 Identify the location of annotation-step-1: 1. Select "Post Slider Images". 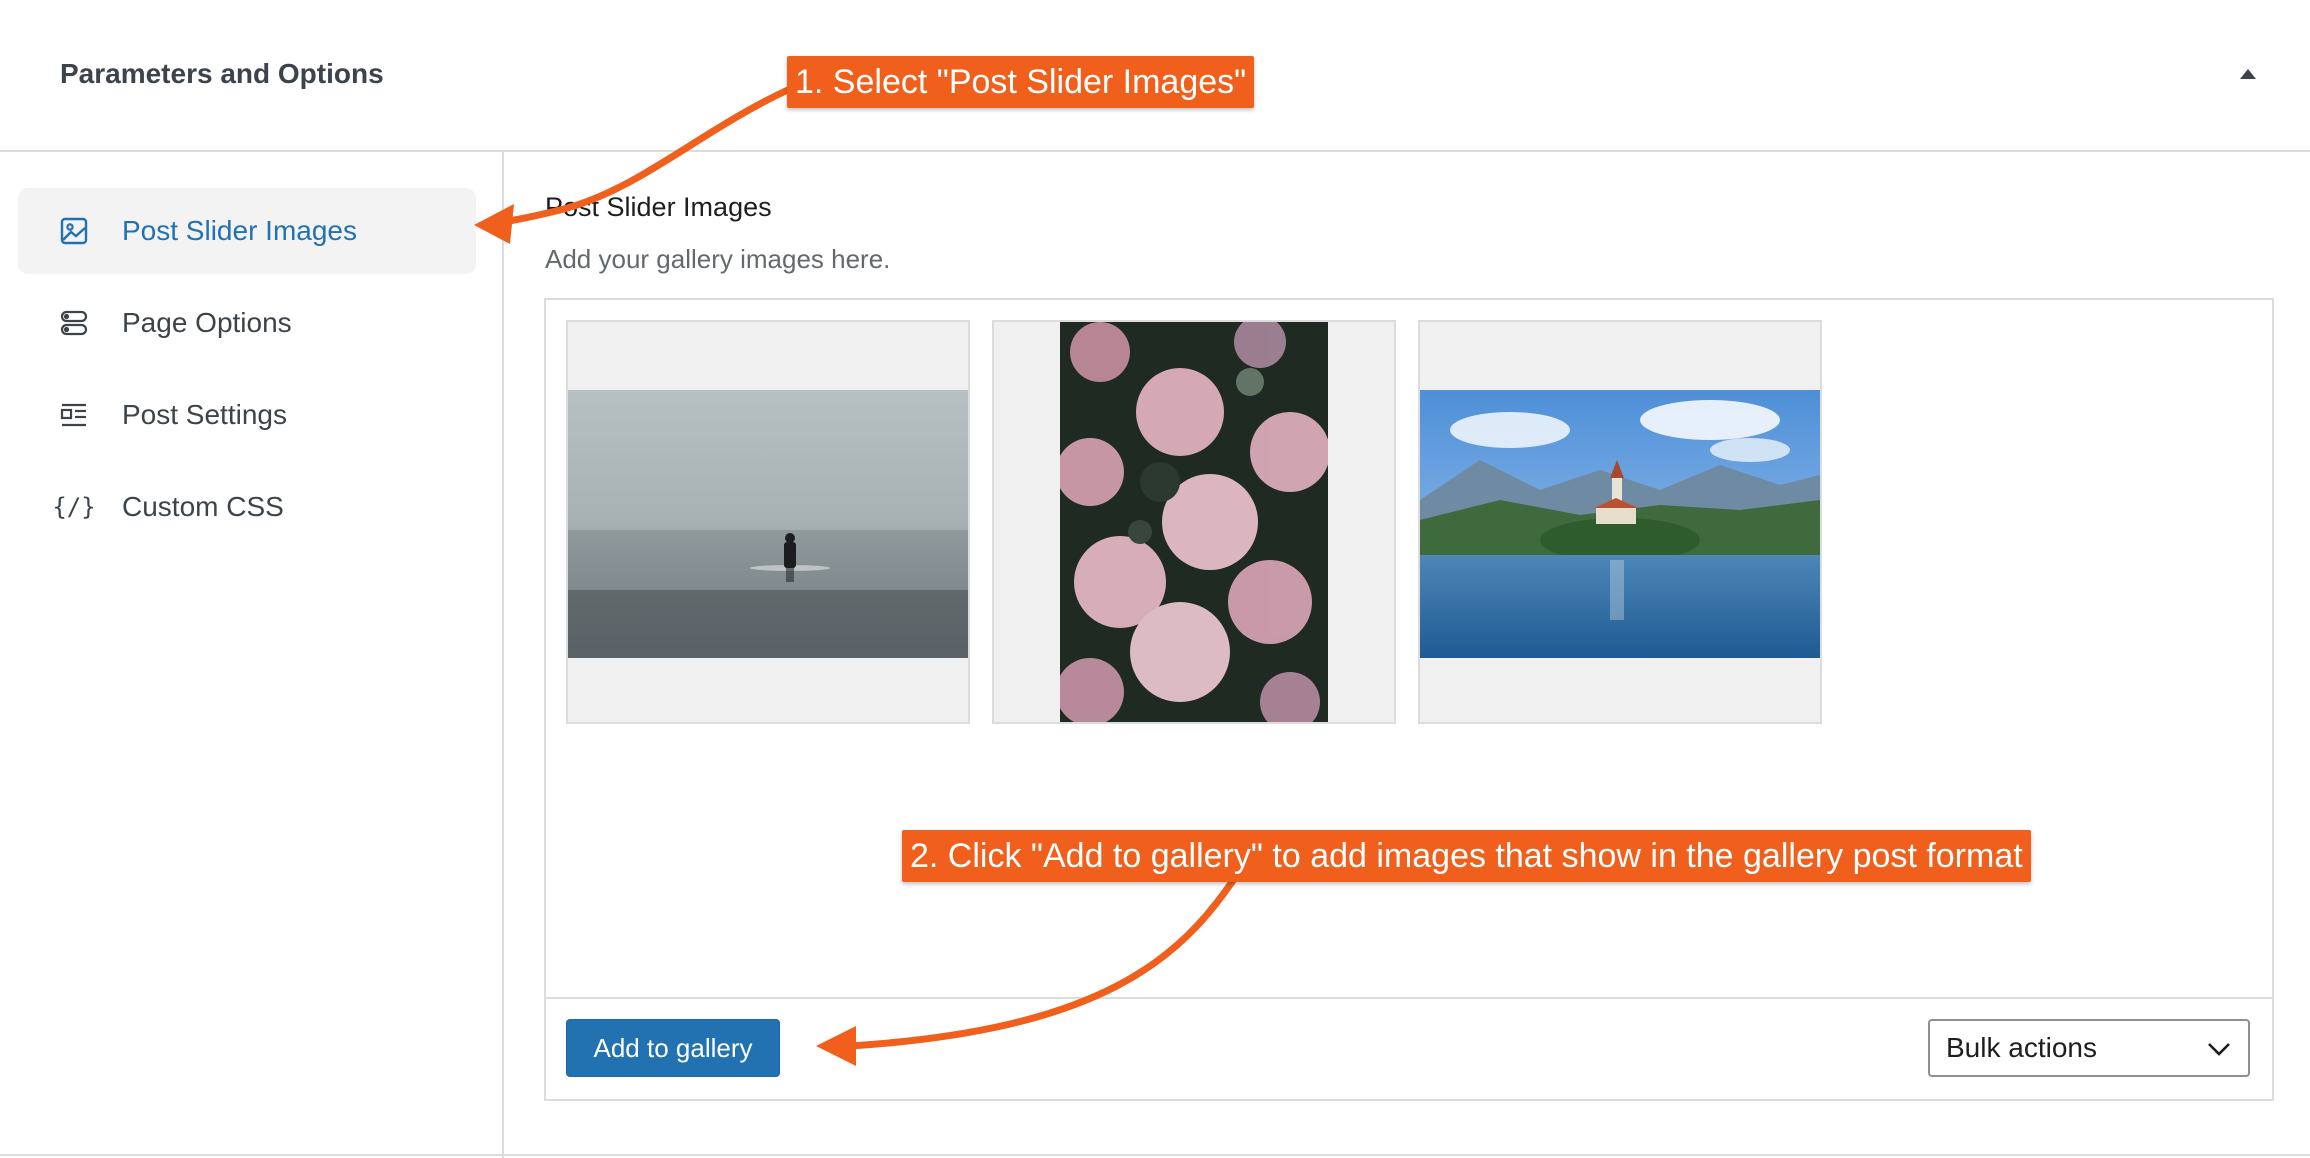
(1021, 82).